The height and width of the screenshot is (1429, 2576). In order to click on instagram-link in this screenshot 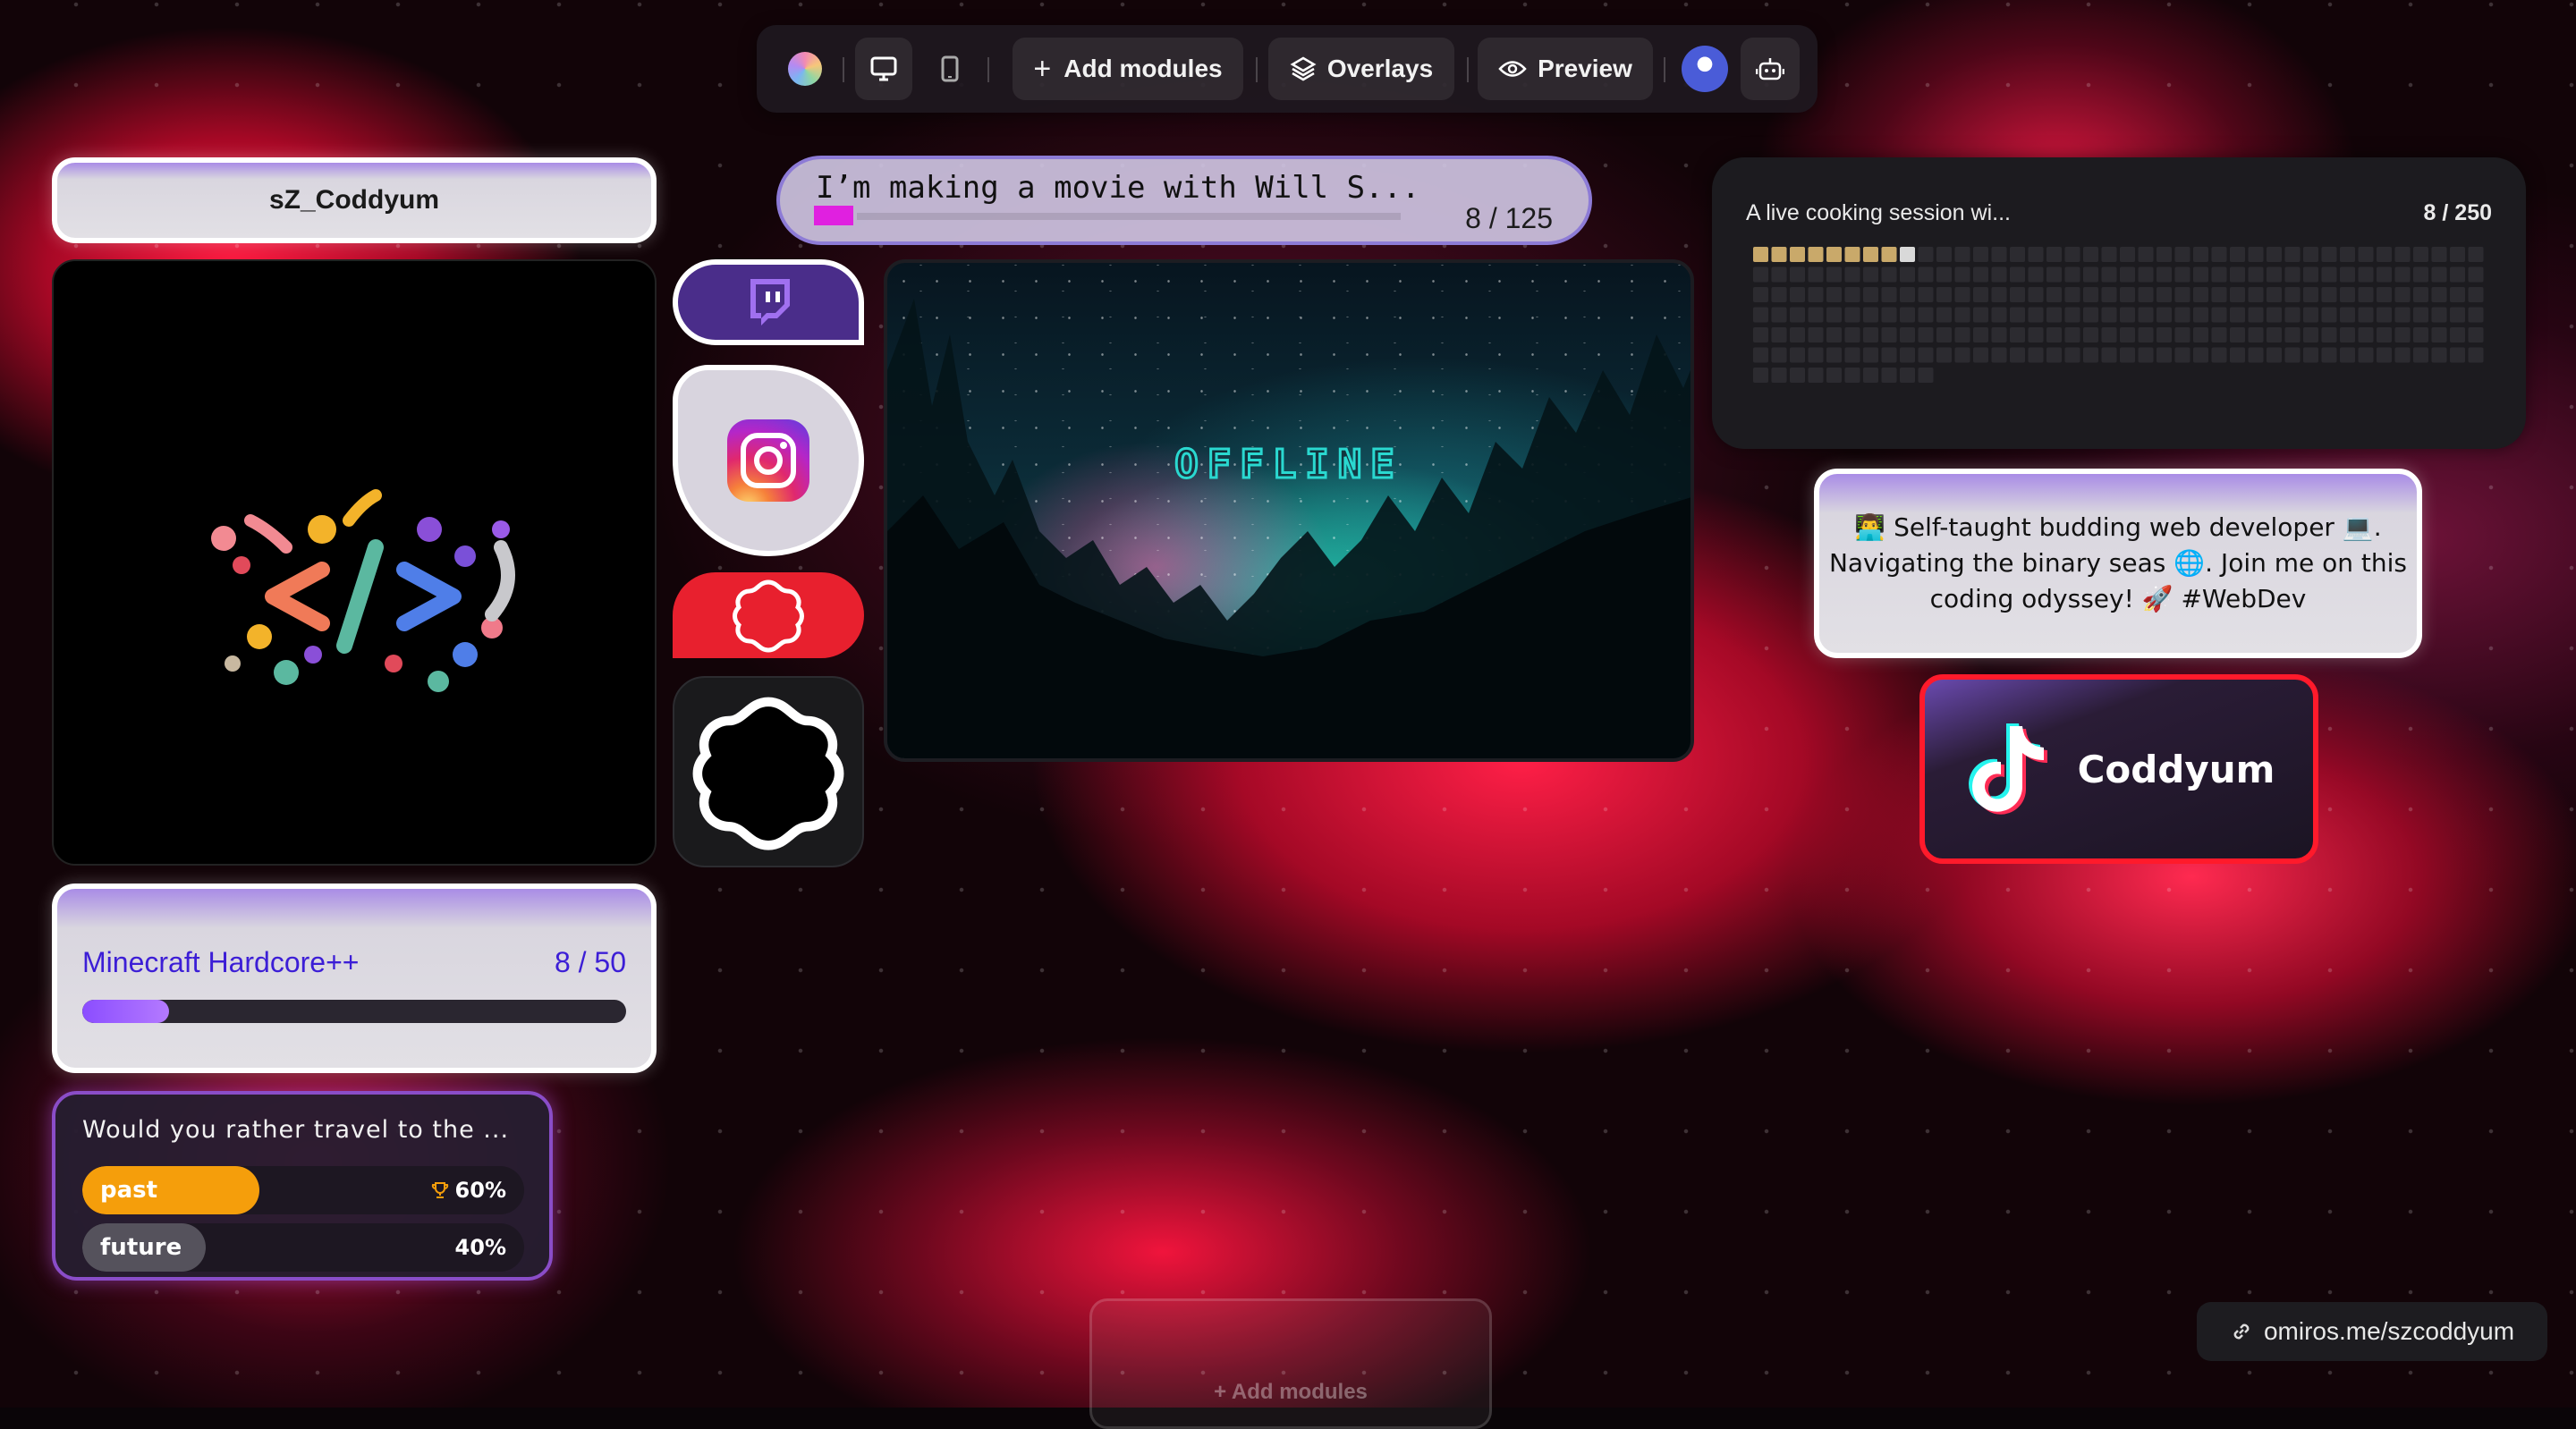, I will do `click(768, 460)`.